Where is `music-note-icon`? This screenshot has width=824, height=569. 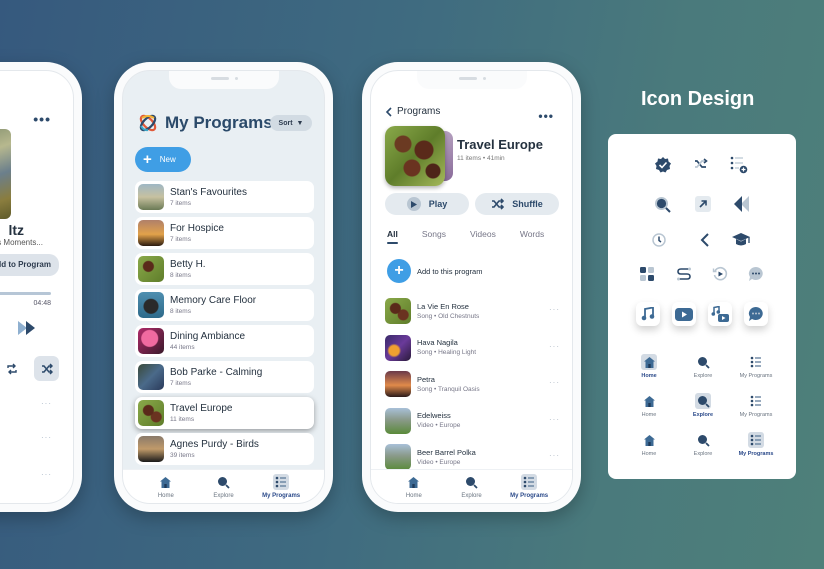
music-note-icon is located at coordinates (648, 314).